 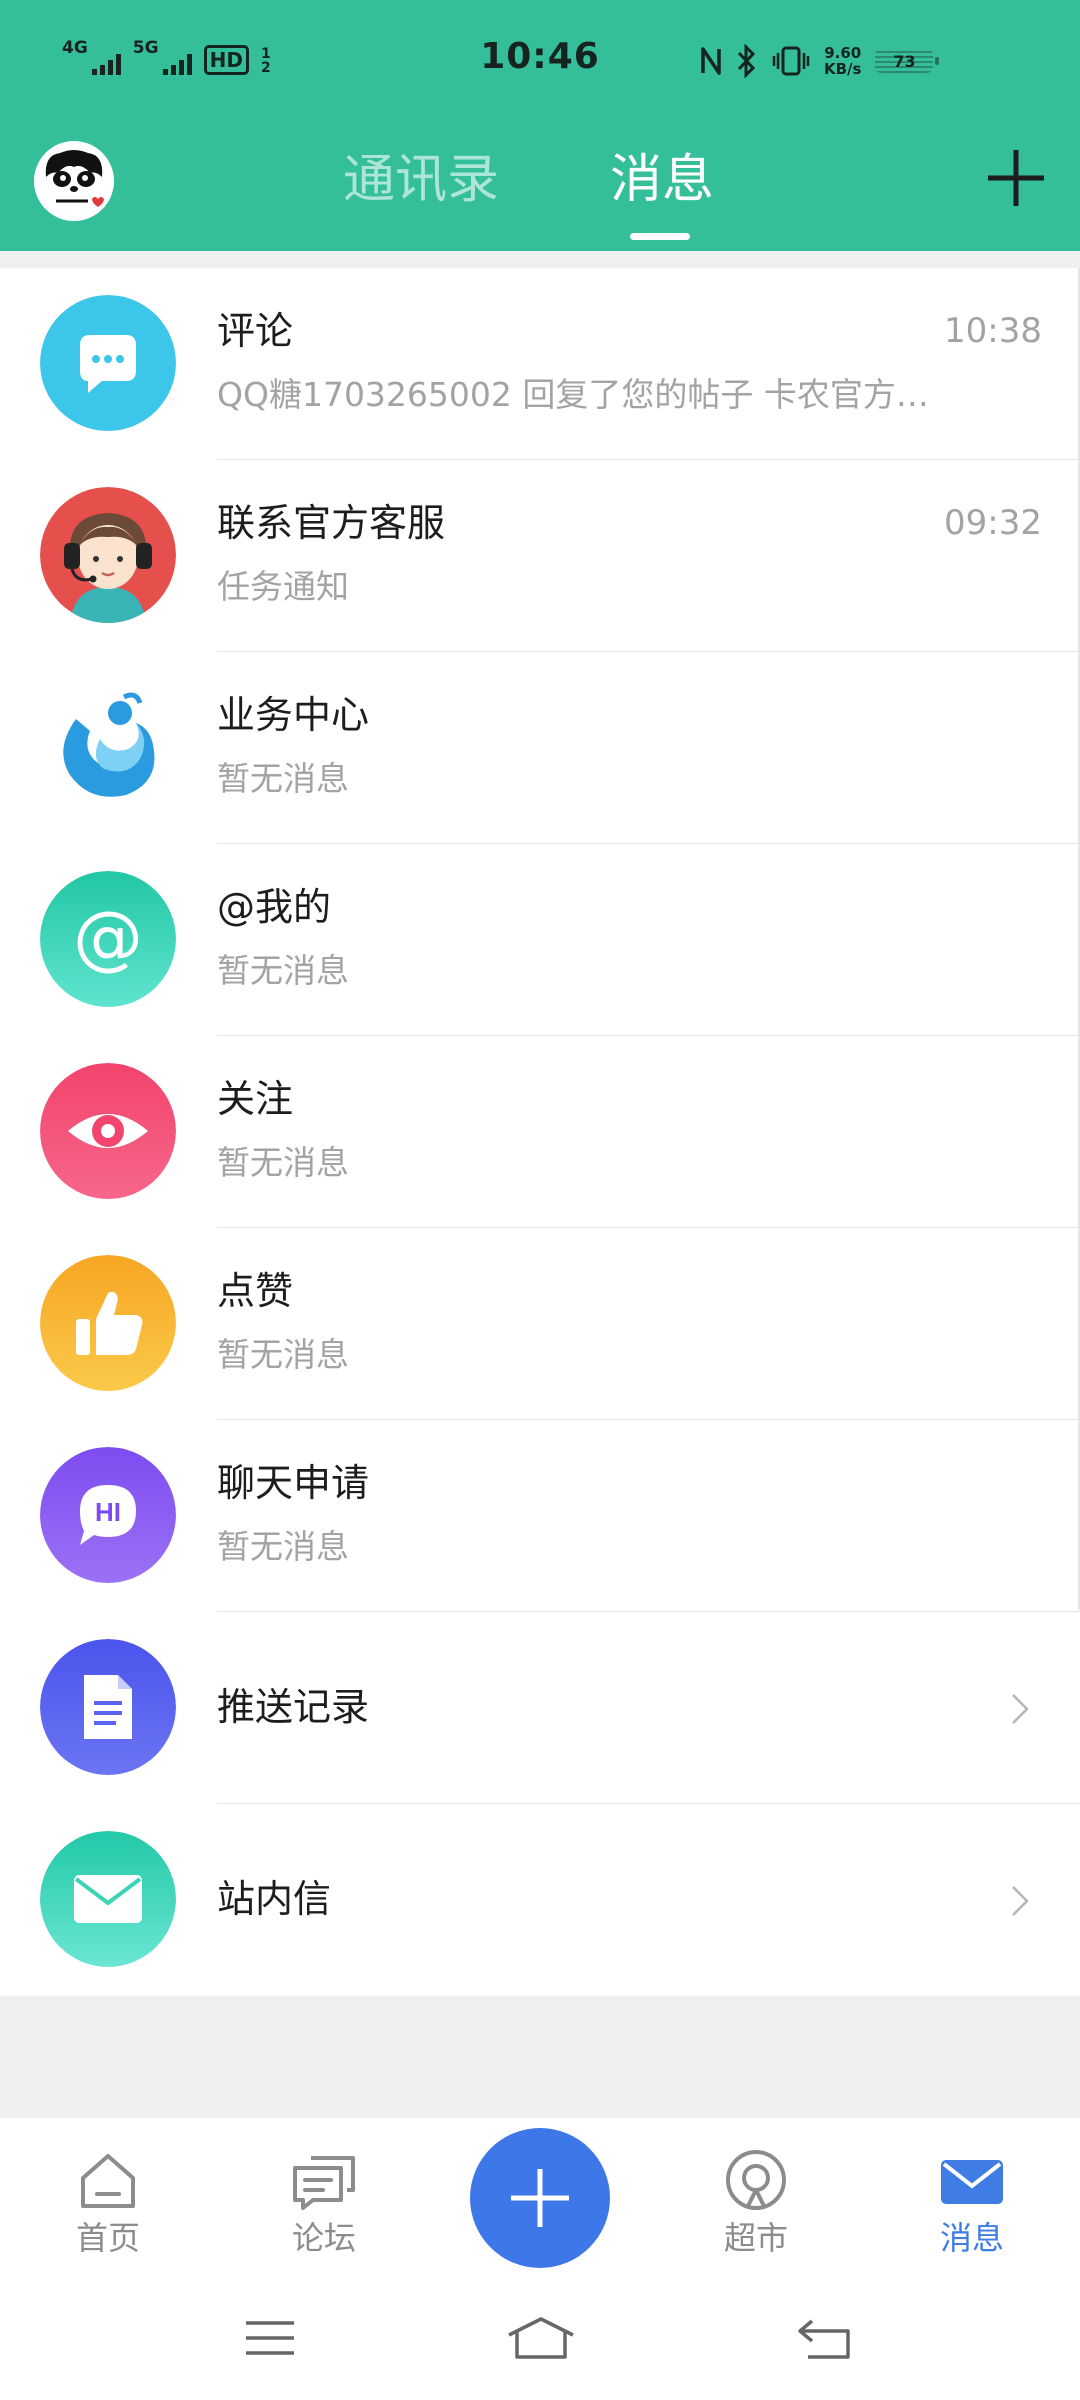 I want to click on top-header: 4G 5G HD 1 2 10:46 9.60 KB/s 73 通讯录 消息, so click(x=540, y=125).